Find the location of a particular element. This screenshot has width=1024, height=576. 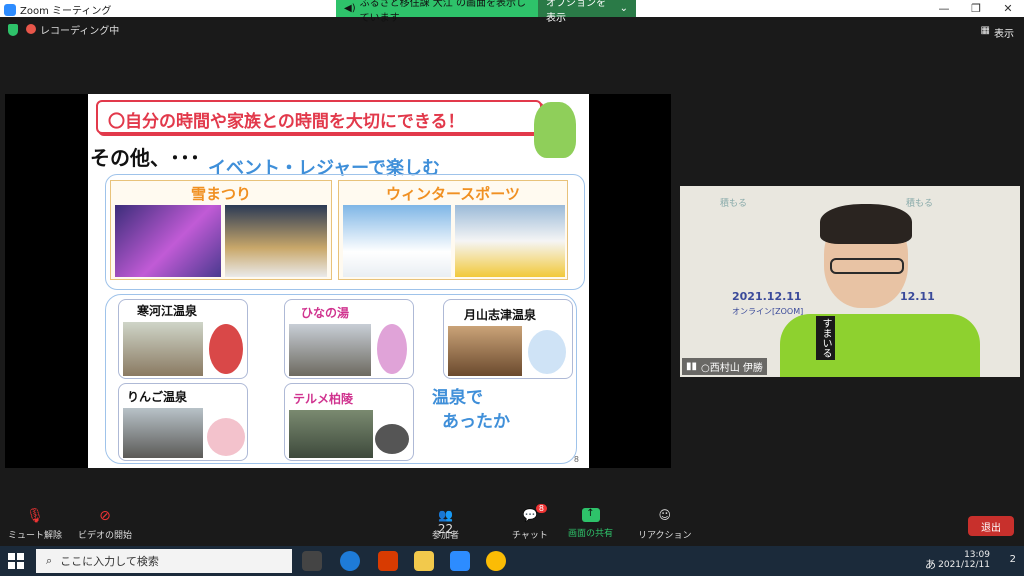

onsen-card: テルメ柏陵 is located at coordinates (349, 422).